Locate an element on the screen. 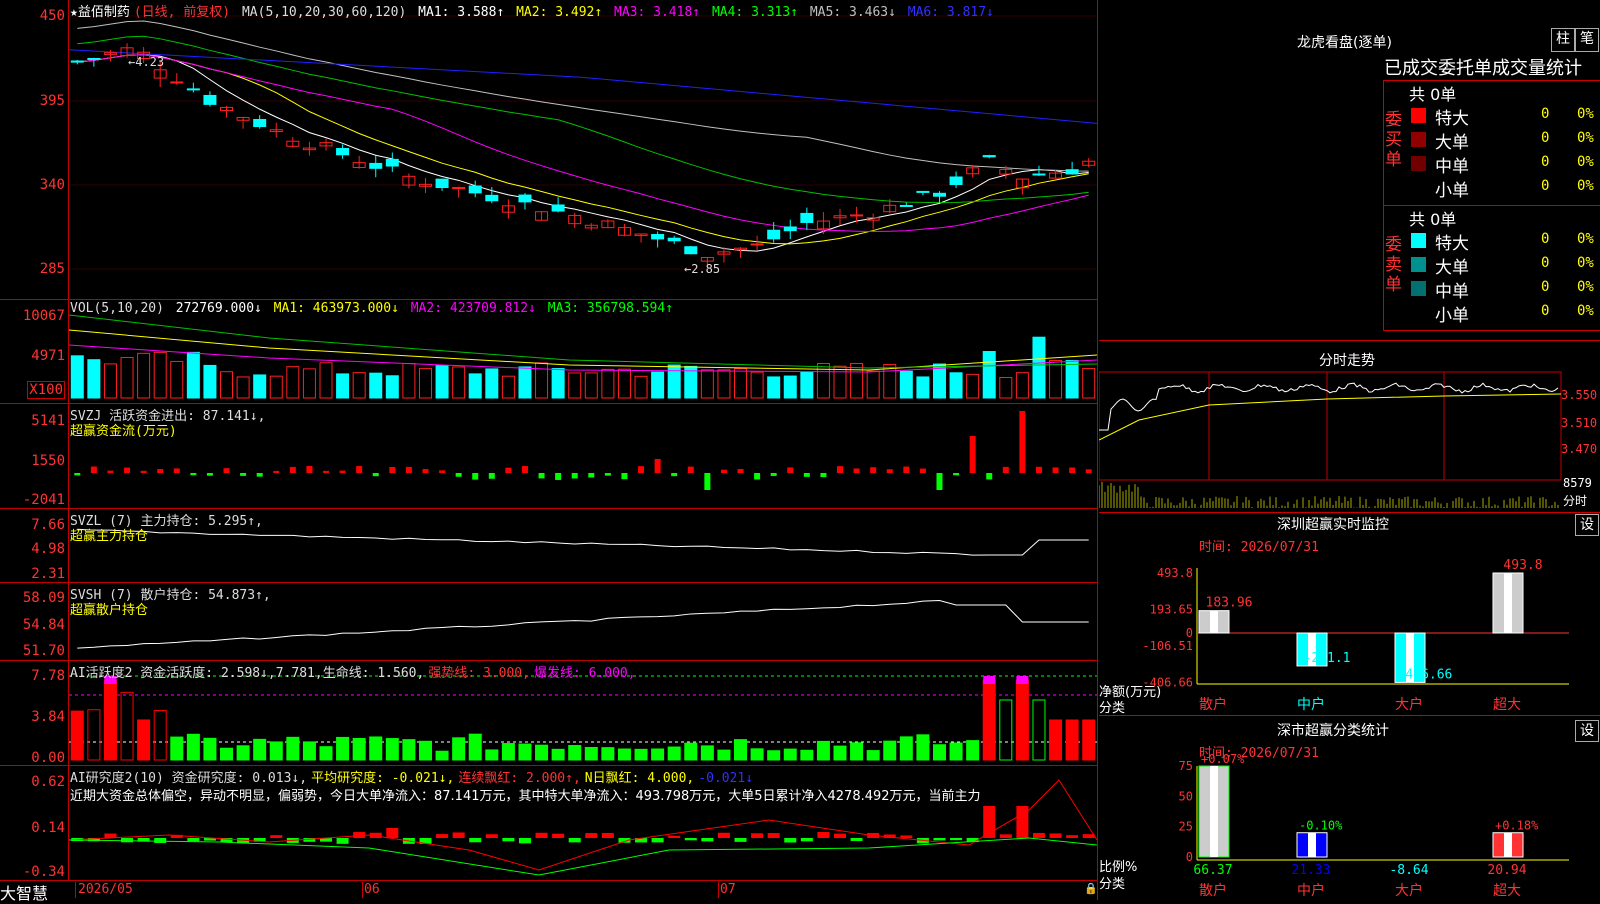 Image resolution: width=1600 pixels, height=904 pixels. sz-category: 超大 is located at coordinates (1507, 705).